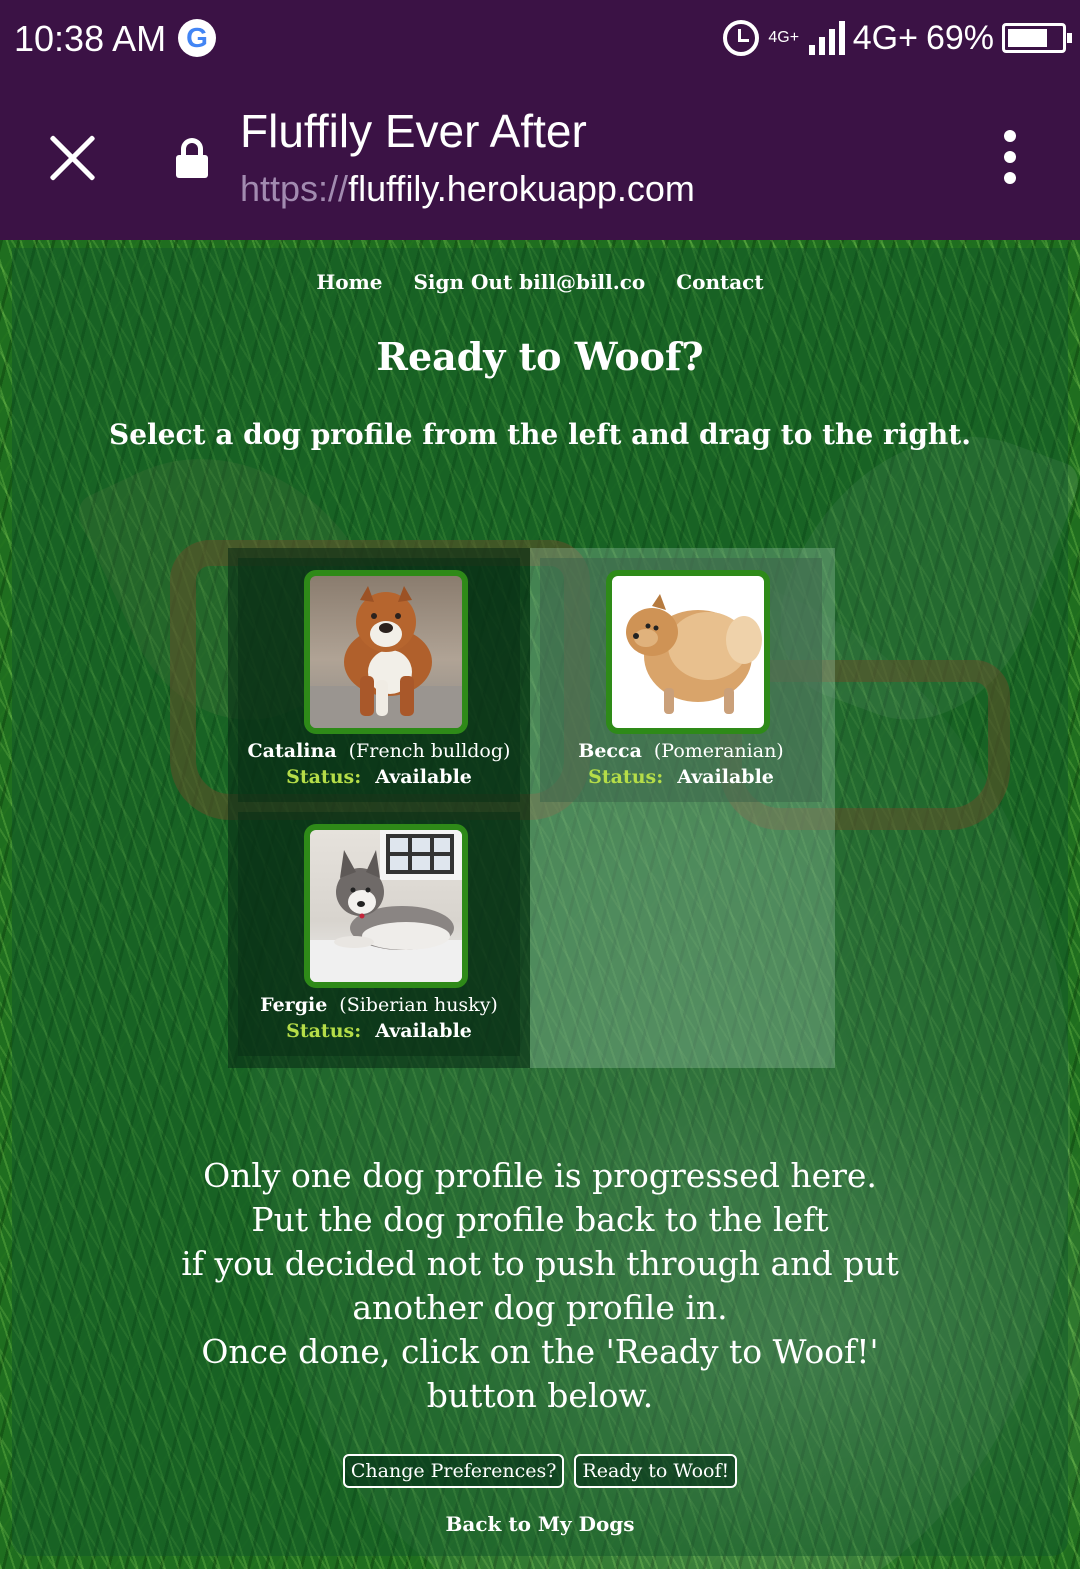  I want to click on note-line: another dog profile in., so click(540, 1307).